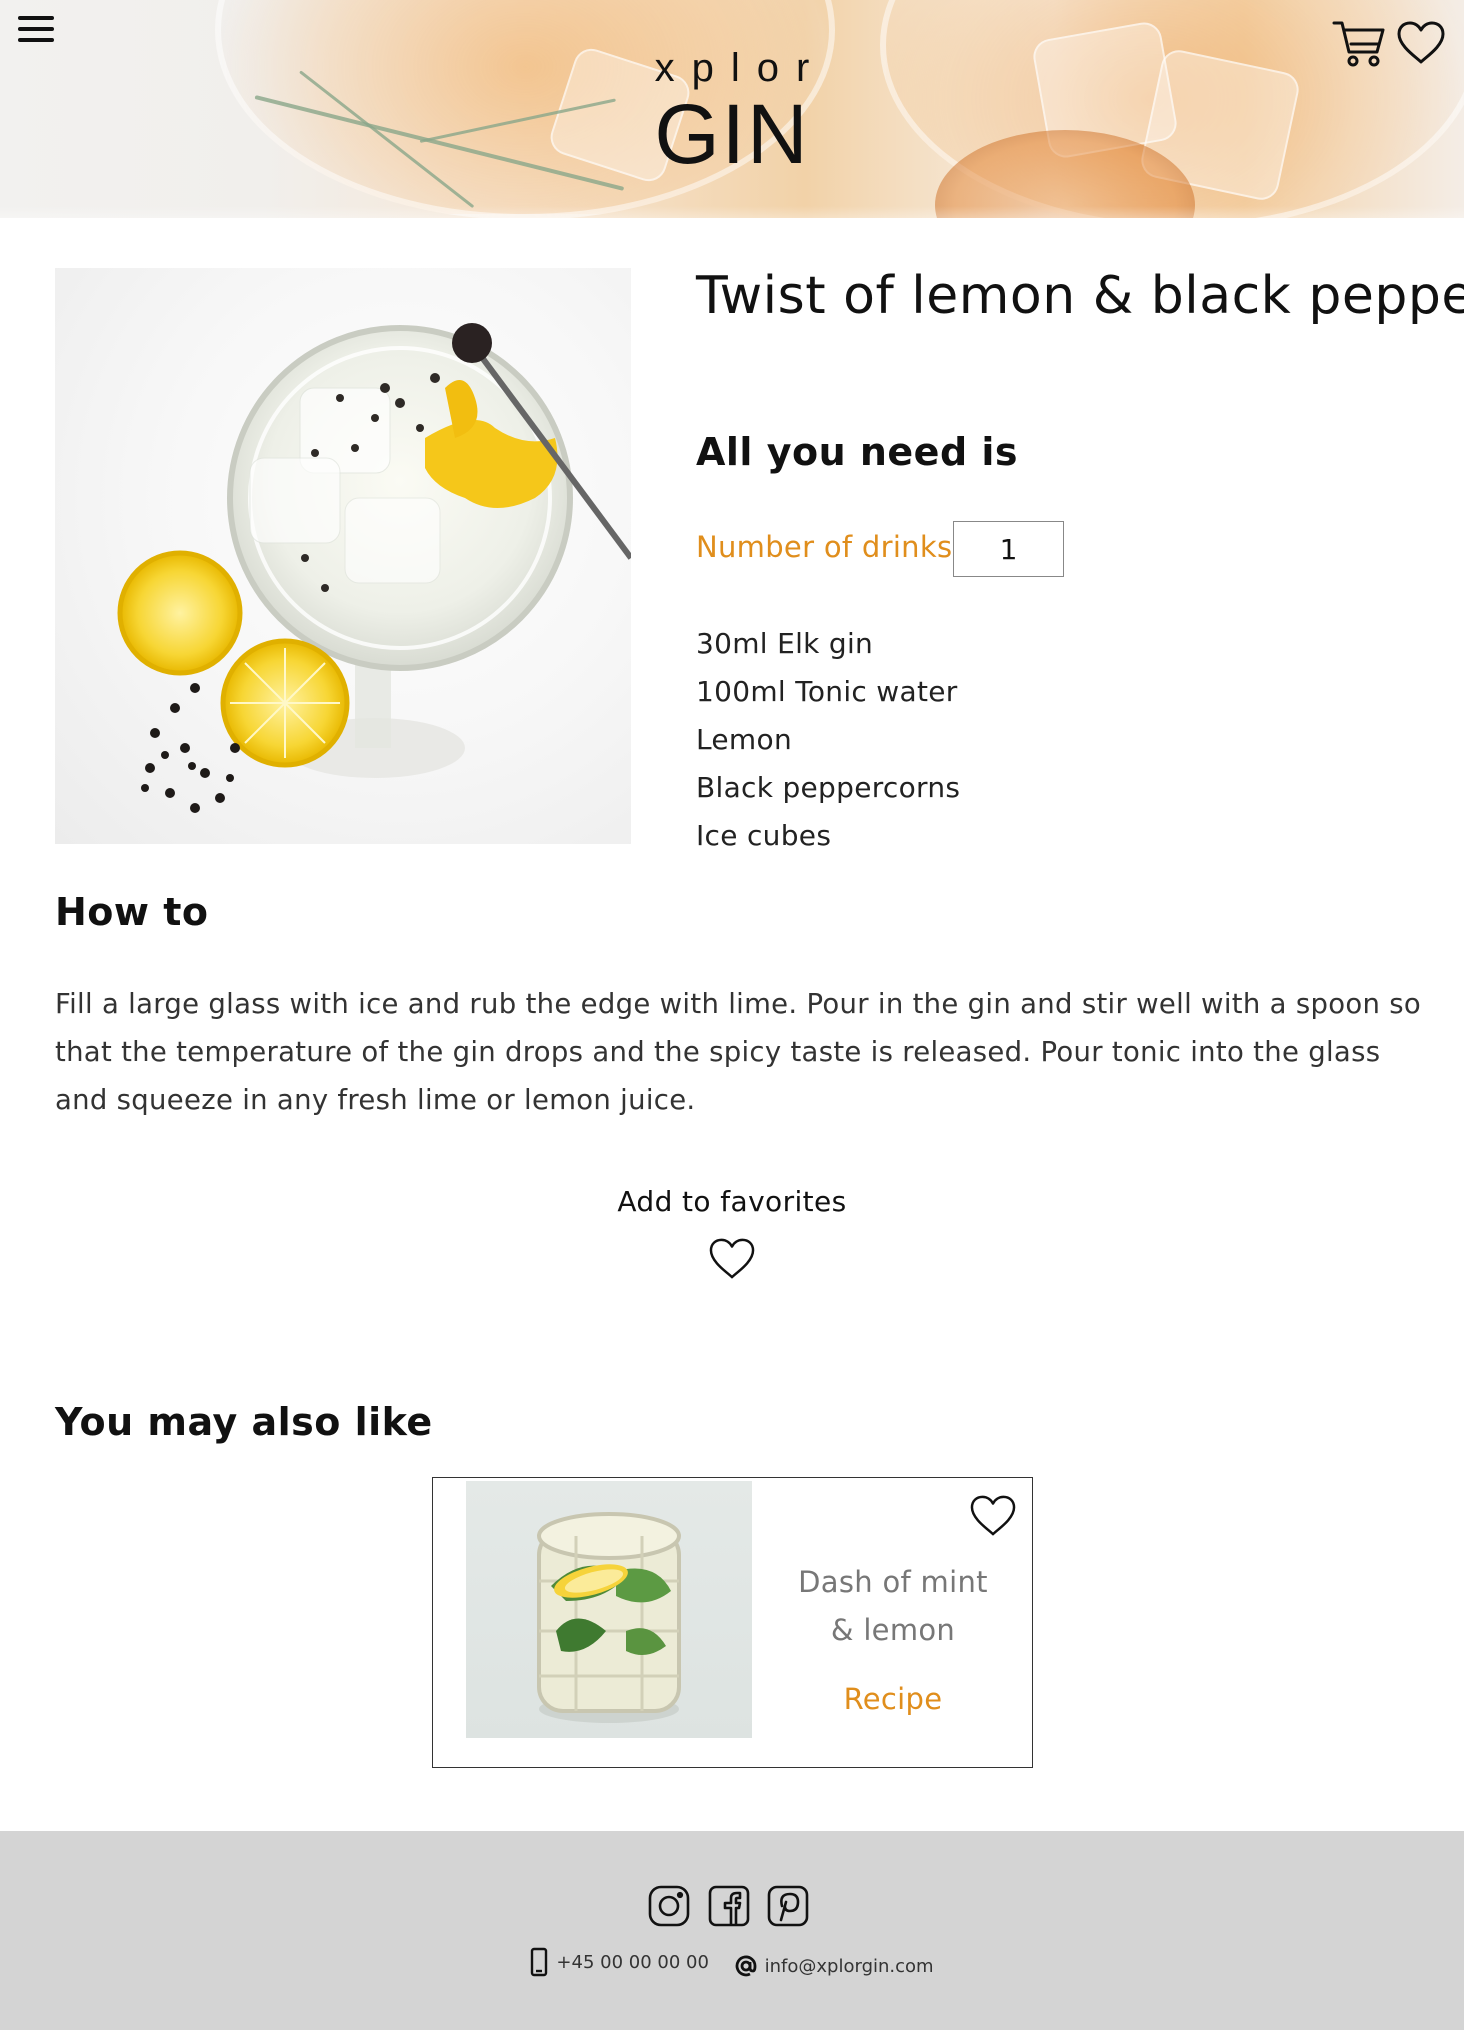 This screenshot has width=1464, height=2030. What do you see at coordinates (732, 212) in the screenshot?
I see `header-fade` at bounding box center [732, 212].